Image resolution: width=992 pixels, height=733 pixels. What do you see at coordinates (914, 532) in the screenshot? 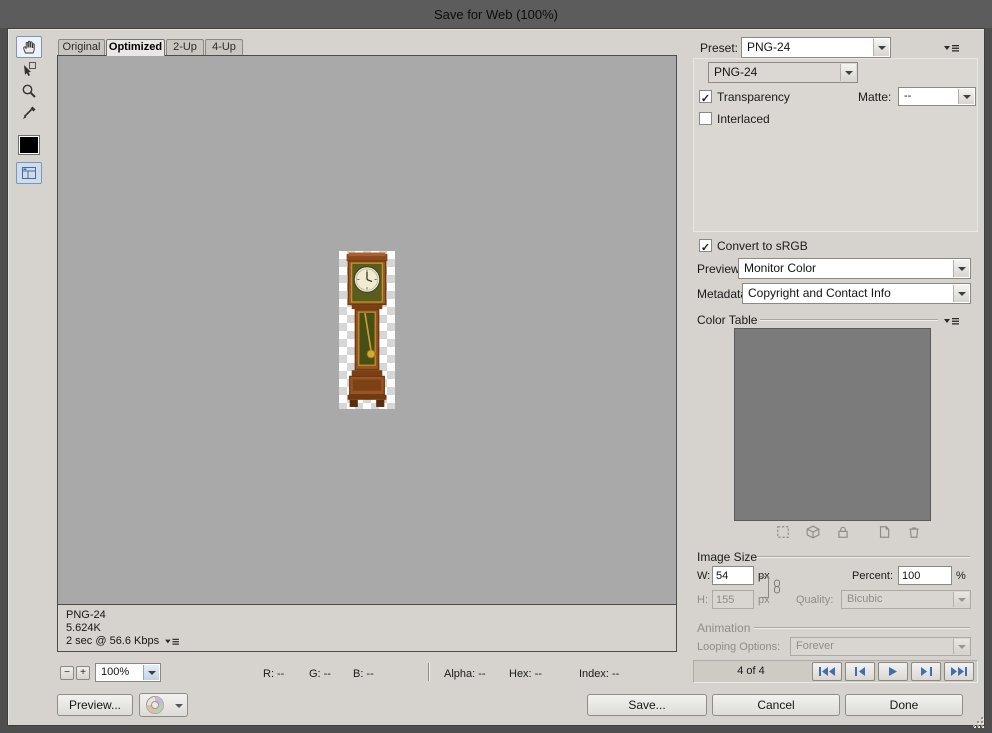
I see `delete-color-icon` at bounding box center [914, 532].